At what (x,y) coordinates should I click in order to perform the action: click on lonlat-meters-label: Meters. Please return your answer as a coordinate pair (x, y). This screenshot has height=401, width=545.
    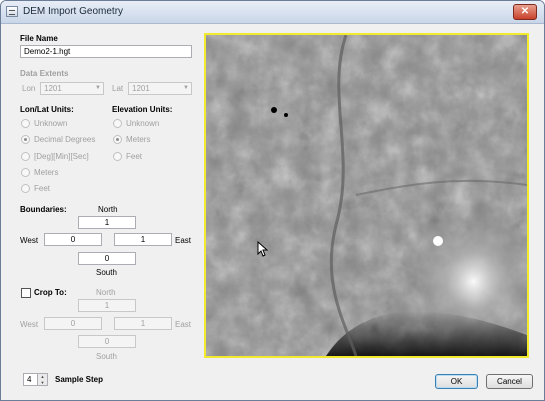
    Looking at the image, I should click on (46, 172).